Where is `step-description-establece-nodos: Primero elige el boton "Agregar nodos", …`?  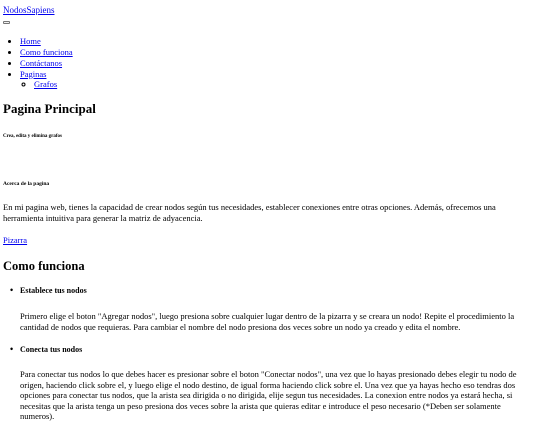
step-description-establece-nodos: Primero elige el boton "Agregar nodos", … is located at coordinates (267, 321).